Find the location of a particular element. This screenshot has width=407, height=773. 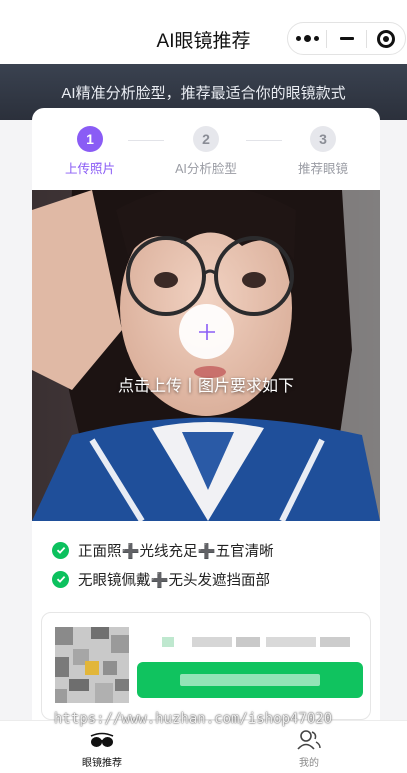

minimize-icon is located at coordinates (346, 38).